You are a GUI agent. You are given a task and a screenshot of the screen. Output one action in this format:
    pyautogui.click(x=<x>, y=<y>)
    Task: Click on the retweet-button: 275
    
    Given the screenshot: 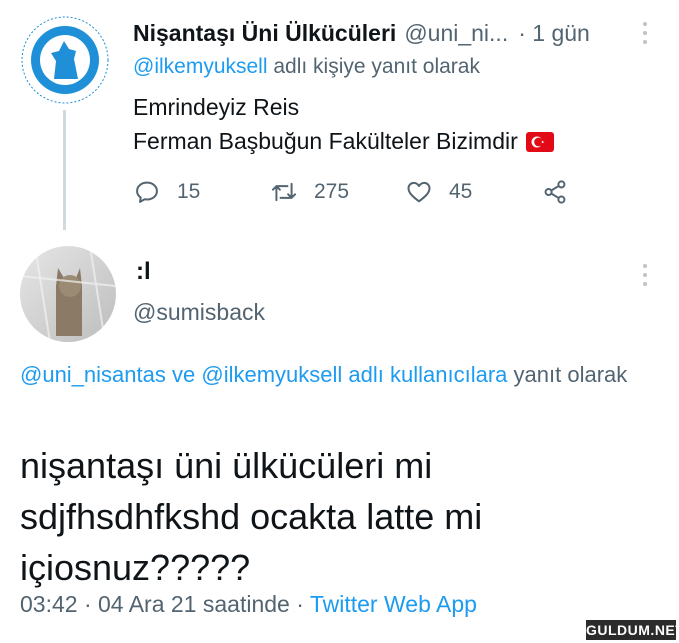 What is the action you would take?
    pyautogui.click(x=309, y=192)
    